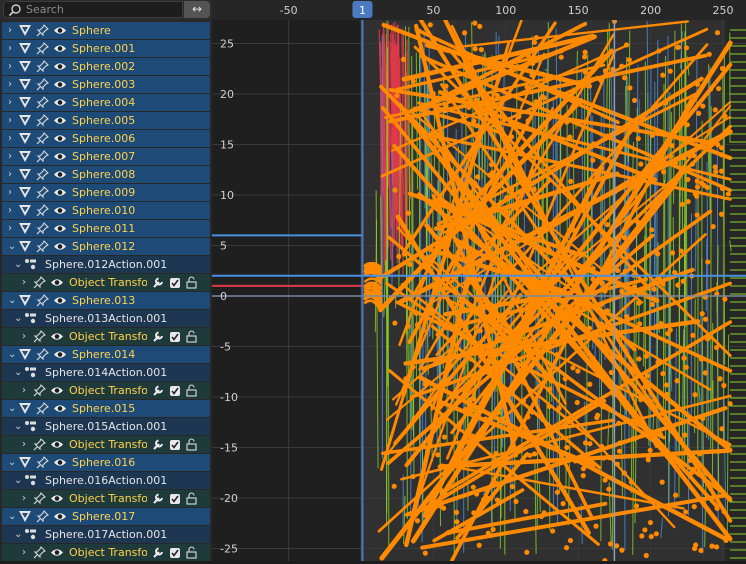 This screenshot has width=746, height=564. I want to click on channel-object-row: ⌄Sphere.012, so click(106, 246).